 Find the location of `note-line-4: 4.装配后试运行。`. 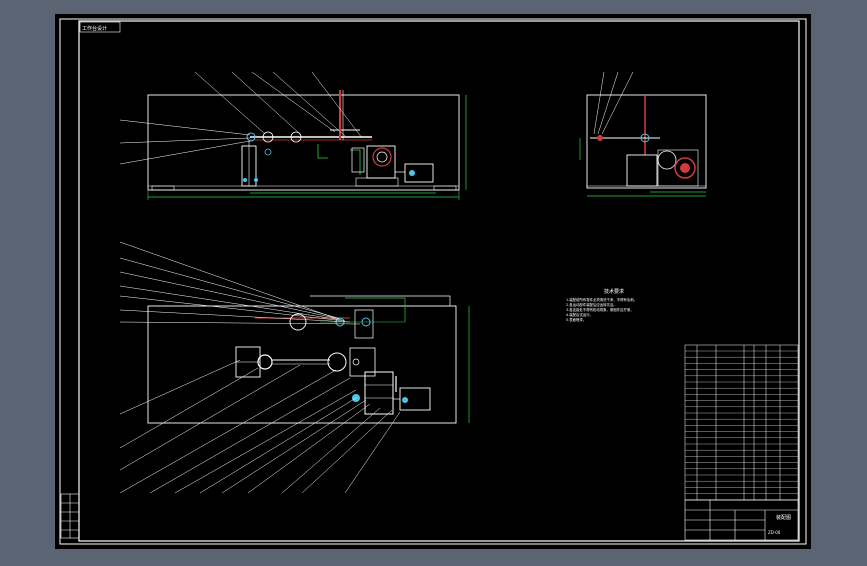

note-line-4: 4.装配后试运行。 is located at coordinates (579, 314).